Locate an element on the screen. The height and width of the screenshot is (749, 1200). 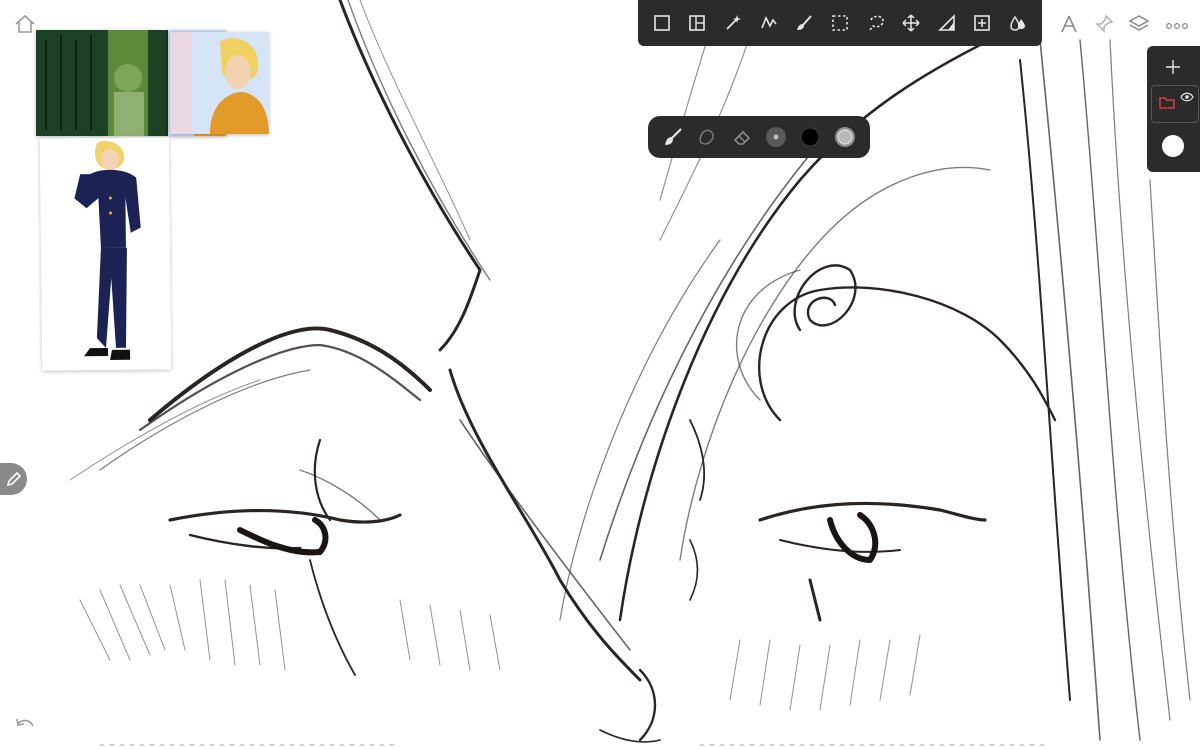
folder-layer-row is located at coordinates (1175, 104).